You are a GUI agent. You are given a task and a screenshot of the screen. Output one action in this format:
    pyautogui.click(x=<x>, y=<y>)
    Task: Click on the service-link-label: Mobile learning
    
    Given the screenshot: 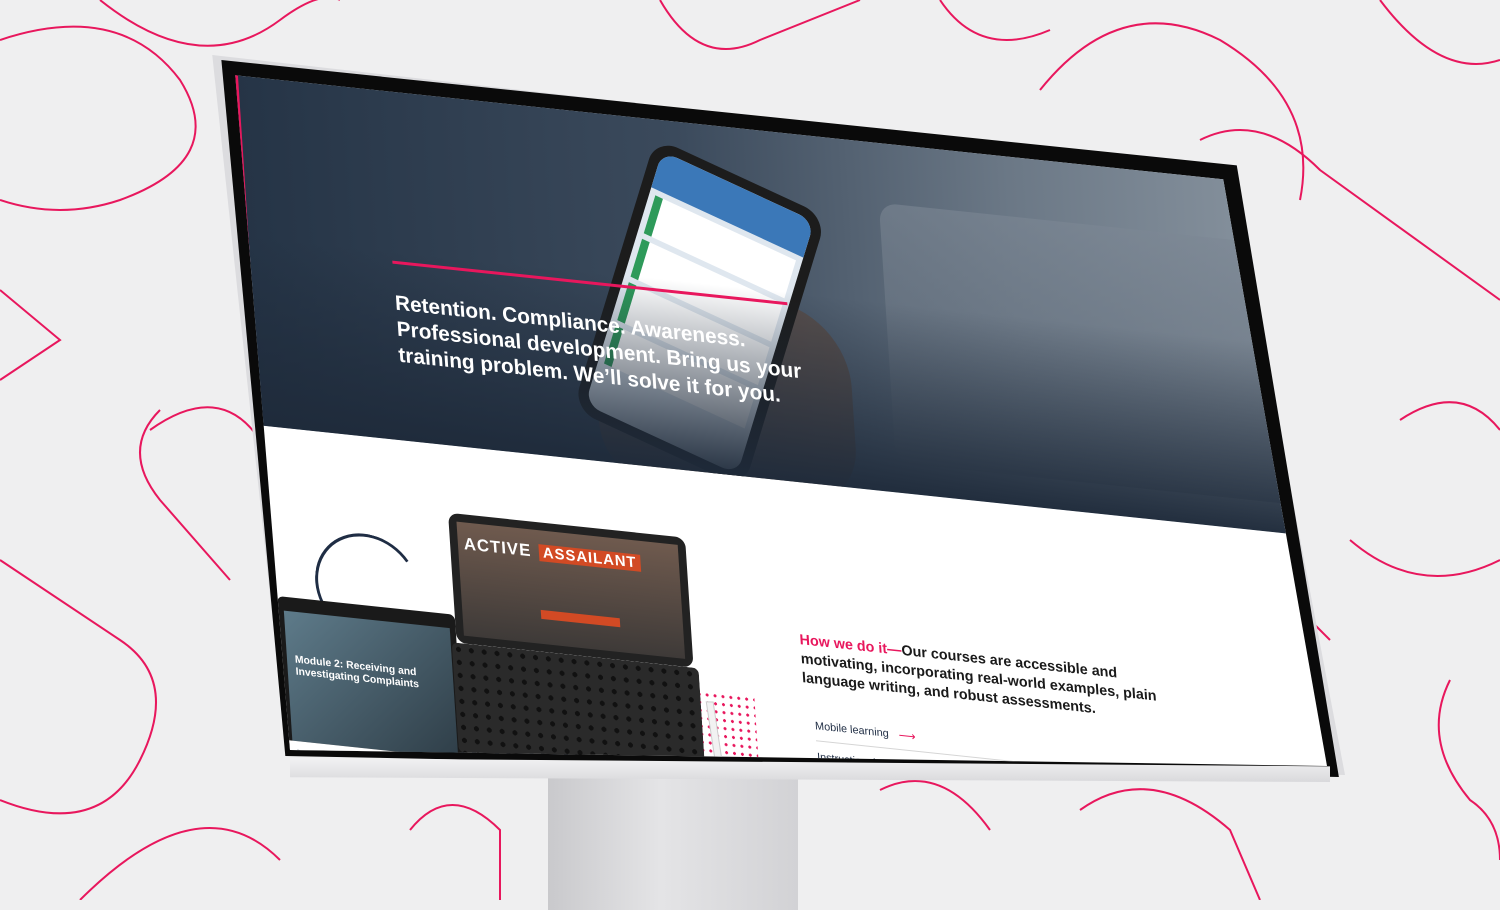 What is the action you would take?
    pyautogui.click(x=852, y=730)
    